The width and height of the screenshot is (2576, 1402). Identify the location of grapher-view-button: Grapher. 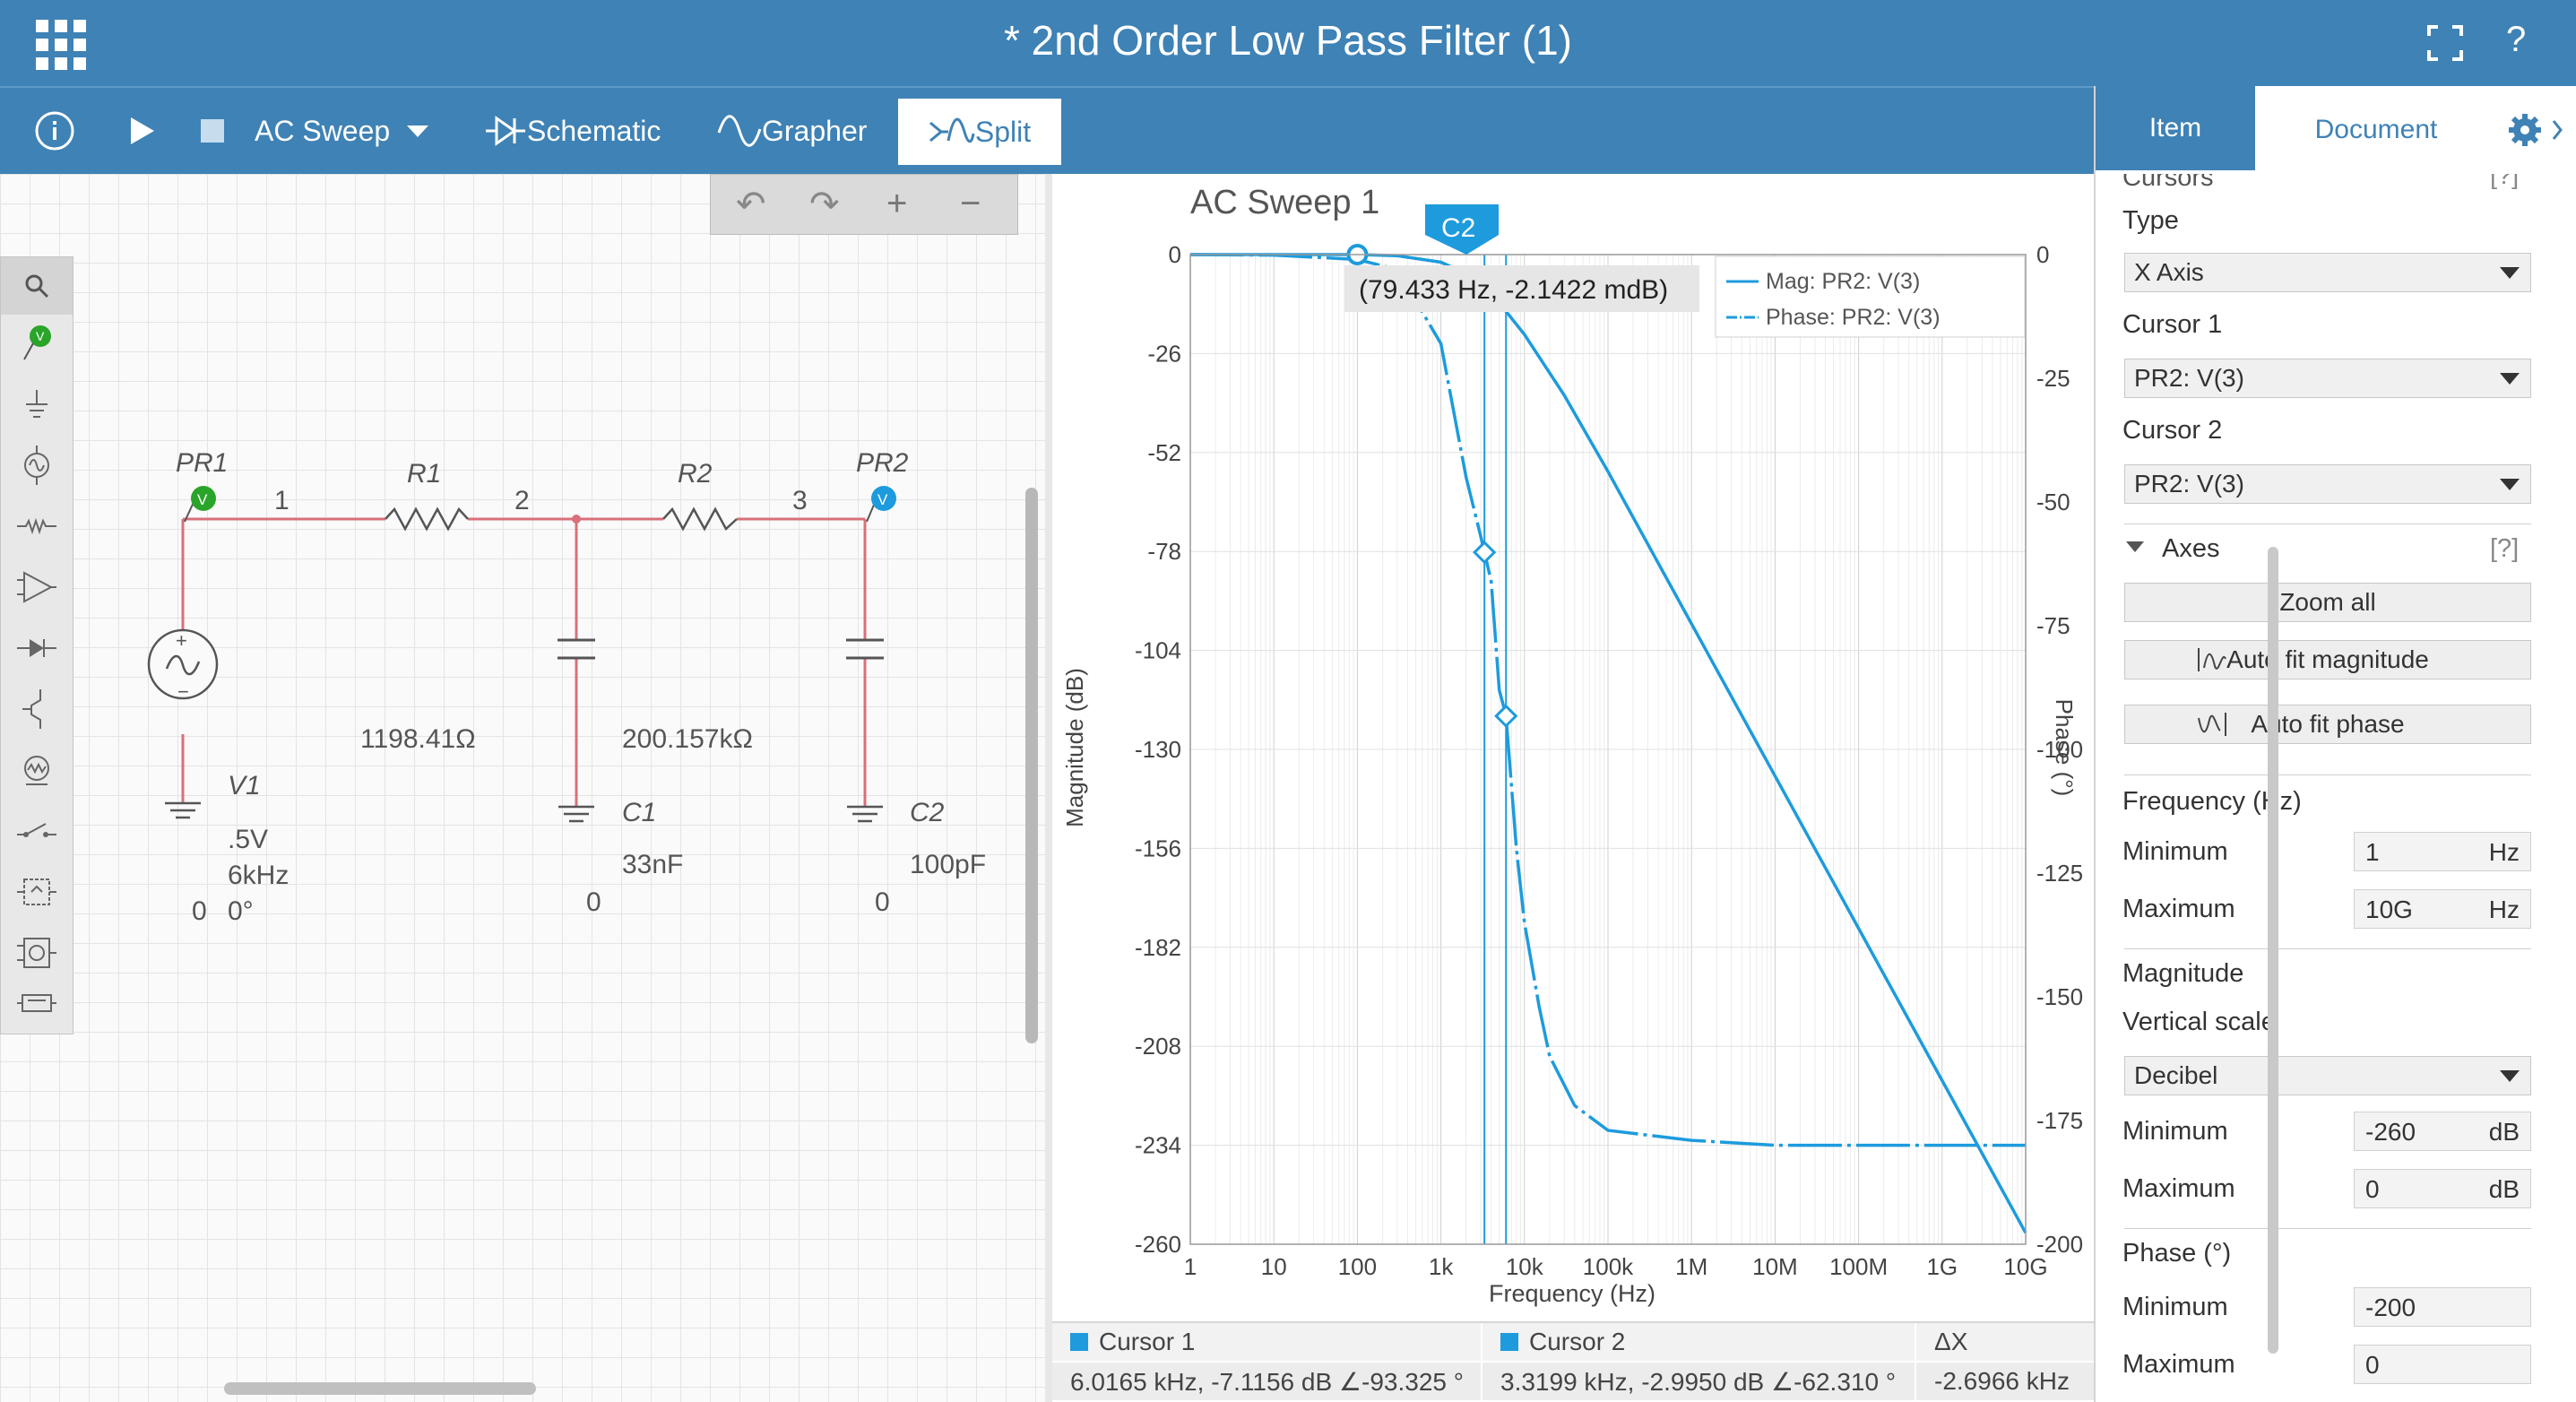
(792, 131).